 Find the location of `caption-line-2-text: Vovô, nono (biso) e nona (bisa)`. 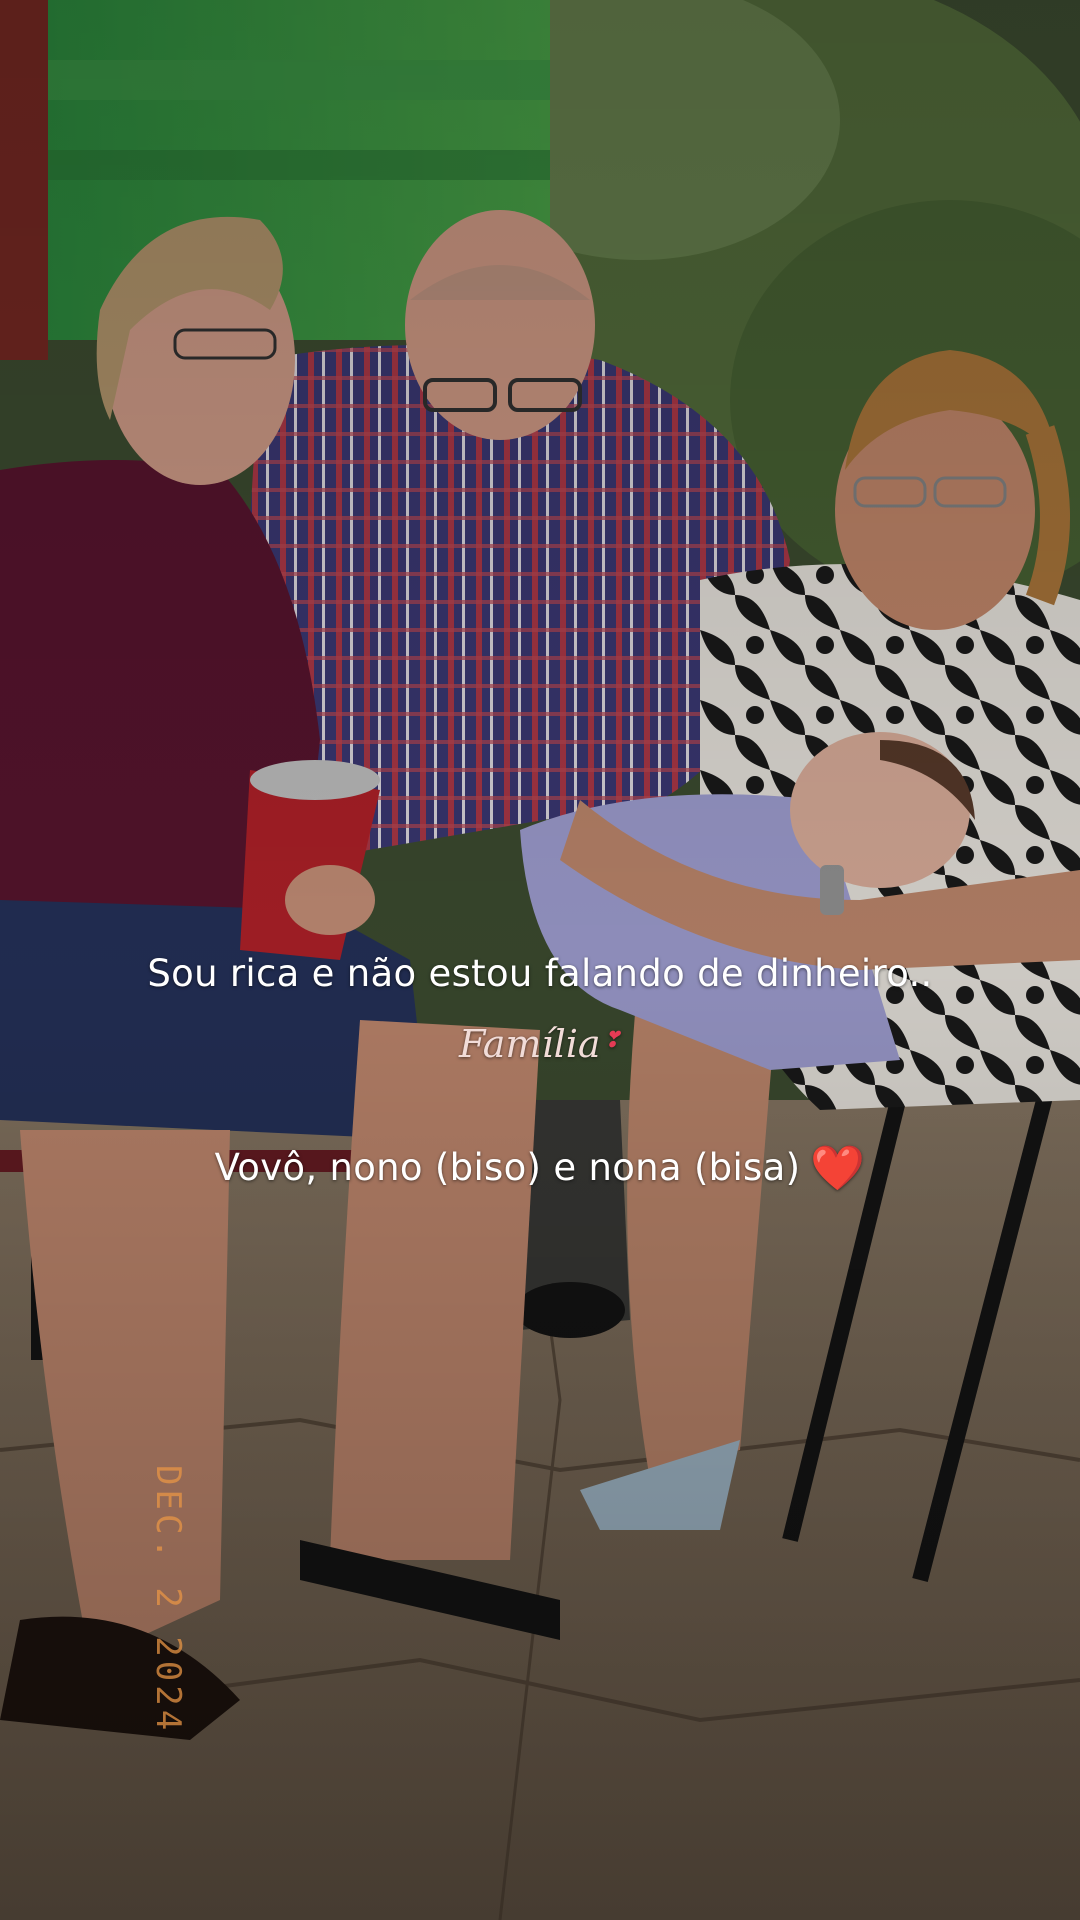

caption-line-2-text: Vovô, nono (biso) e nona (bisa) is located at coordinates (507, 1167).